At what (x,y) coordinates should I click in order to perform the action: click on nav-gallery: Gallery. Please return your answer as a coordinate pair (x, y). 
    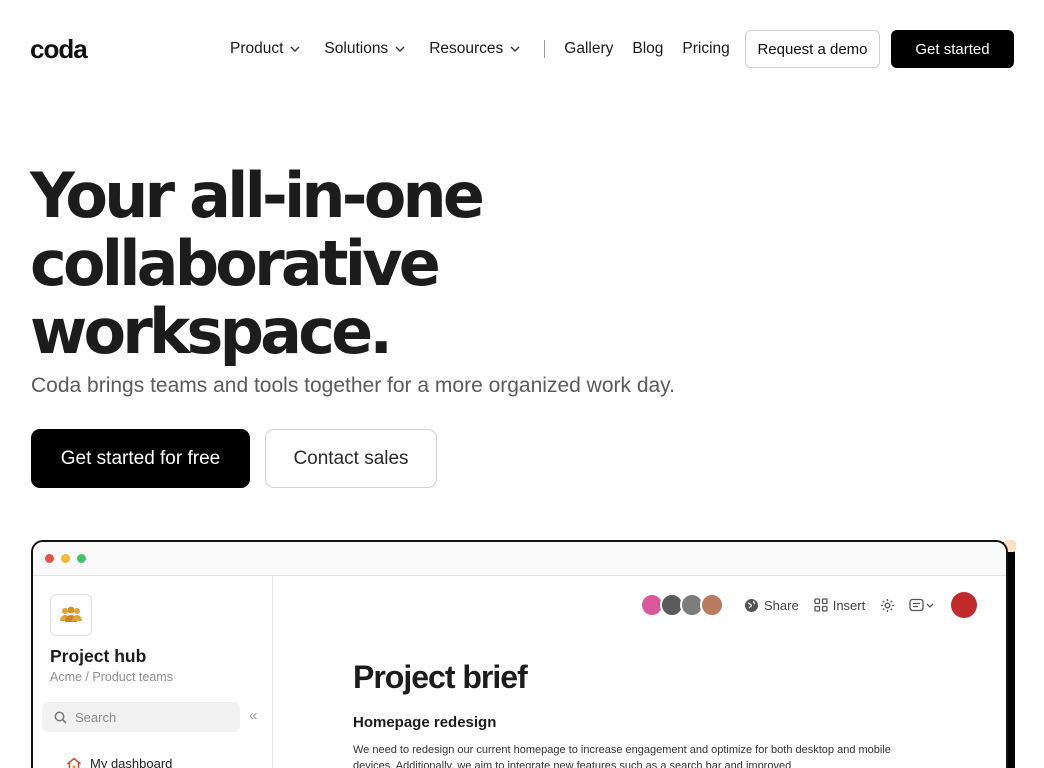
    Looking at the image, I should click on (588, 49).